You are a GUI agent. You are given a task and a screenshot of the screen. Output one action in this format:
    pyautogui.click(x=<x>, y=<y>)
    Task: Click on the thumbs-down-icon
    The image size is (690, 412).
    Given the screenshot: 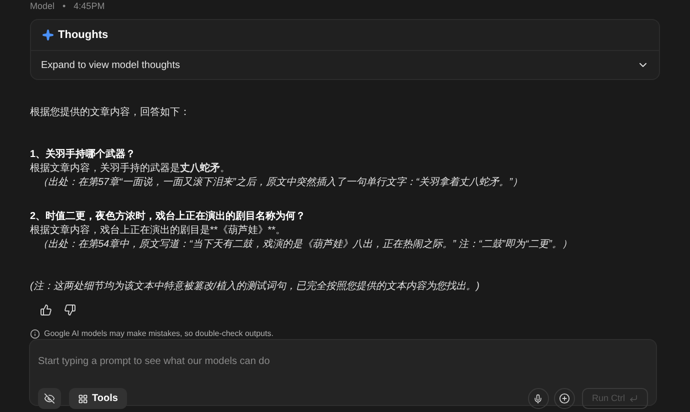 What is the action you would take?
    pyautogui.click(x=70, y=310)
    